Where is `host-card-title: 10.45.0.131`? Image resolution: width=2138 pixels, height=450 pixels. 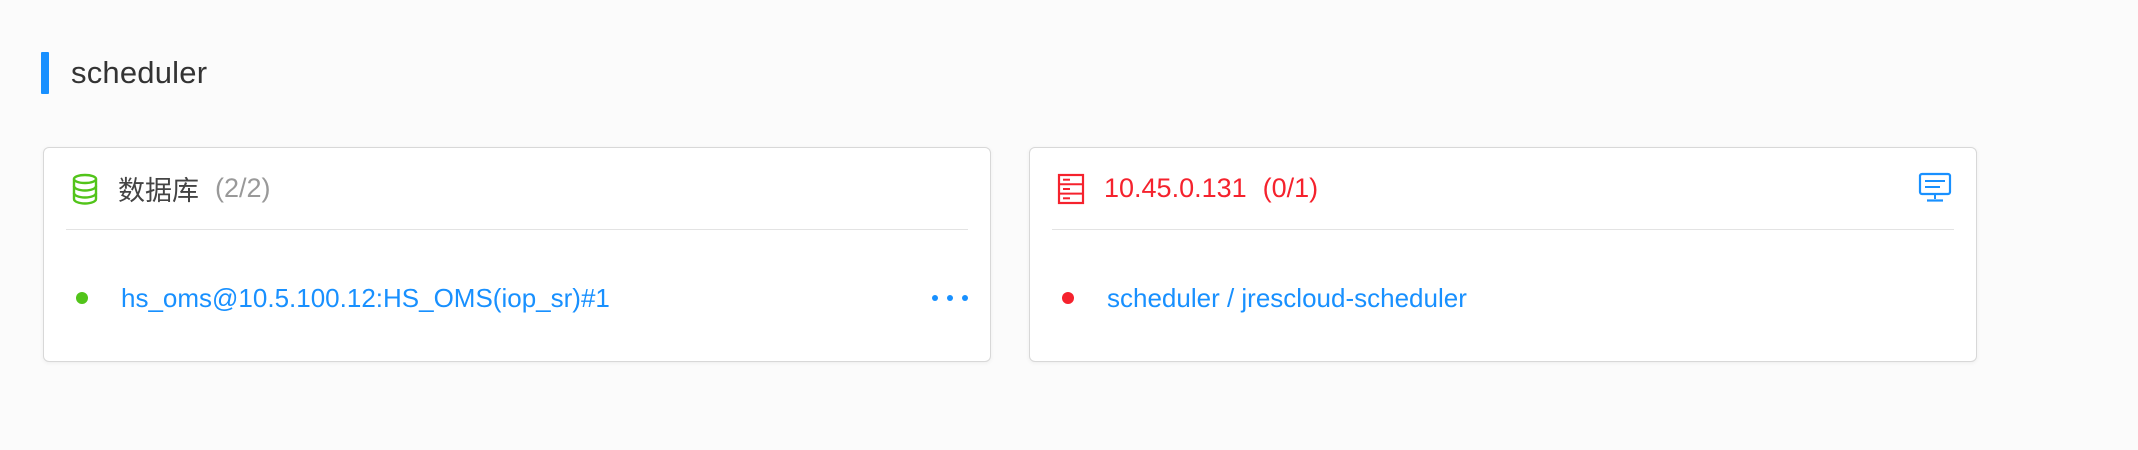 host-card-title: 10.45.0.131 is located at coordinates (1175, 188).